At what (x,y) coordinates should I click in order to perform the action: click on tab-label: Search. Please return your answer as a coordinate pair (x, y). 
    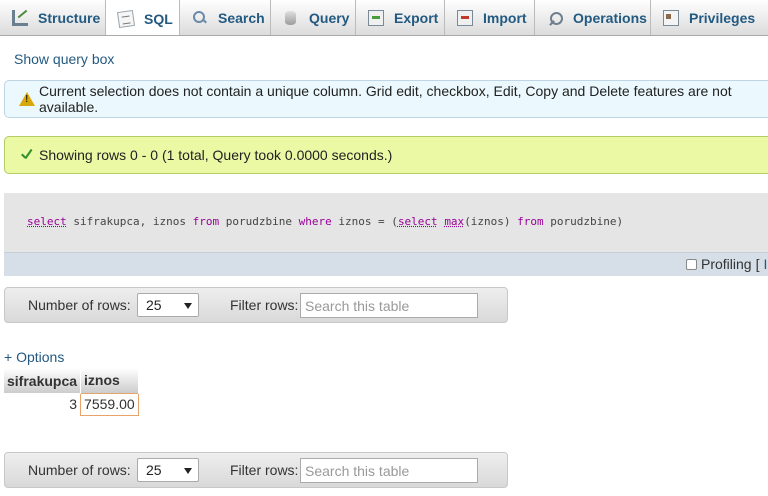
    Looking at the image, I should click on (241, 18).